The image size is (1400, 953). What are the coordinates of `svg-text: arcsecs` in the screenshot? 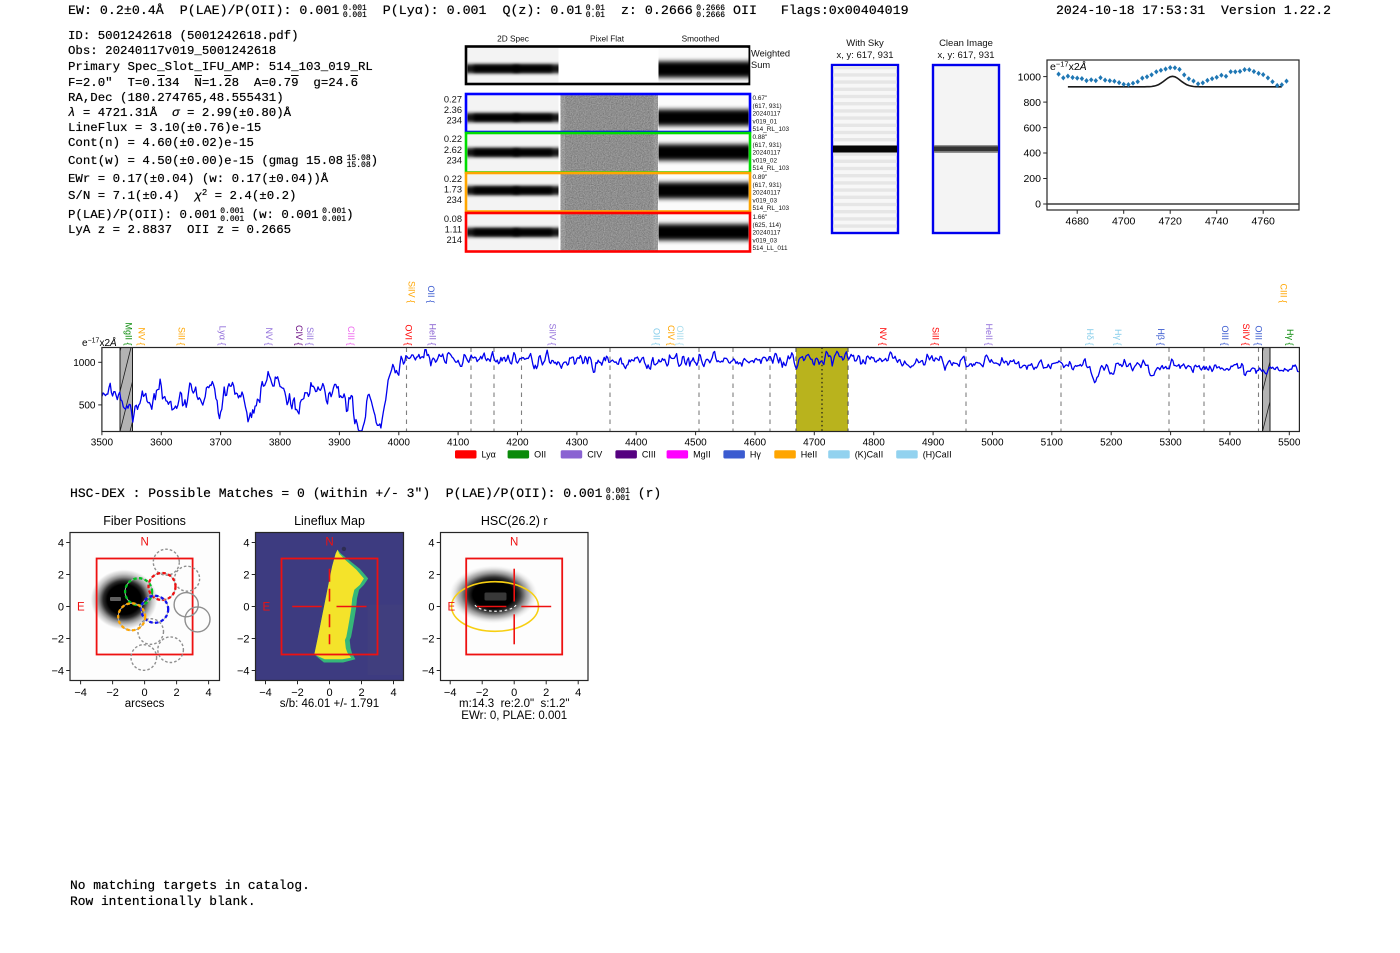 It's located at (145, 704).